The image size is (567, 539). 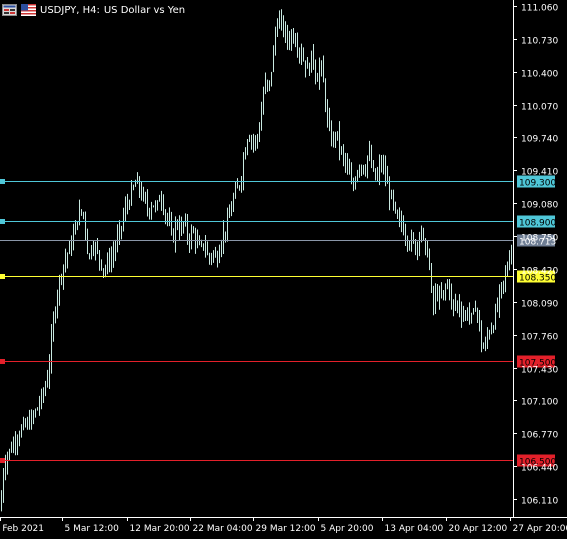 I want to click on chart-header: USDJPY, H4: US Dollar vs Yen, so click(x=93, y=10).